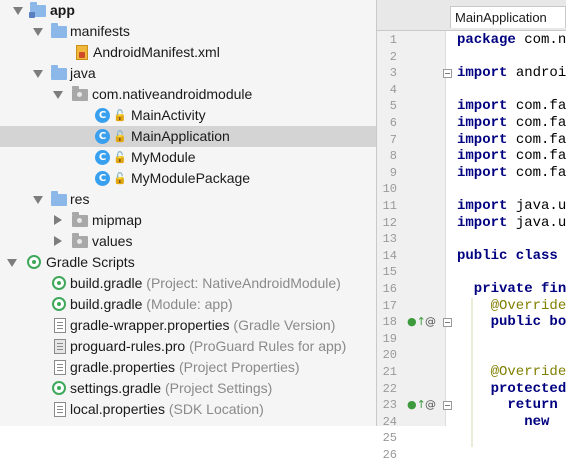  What do you see at coordinates (188, 220) in the screenshot?
I see `tree-item-mipmap: mipmap` at bounding box center [188, 220].